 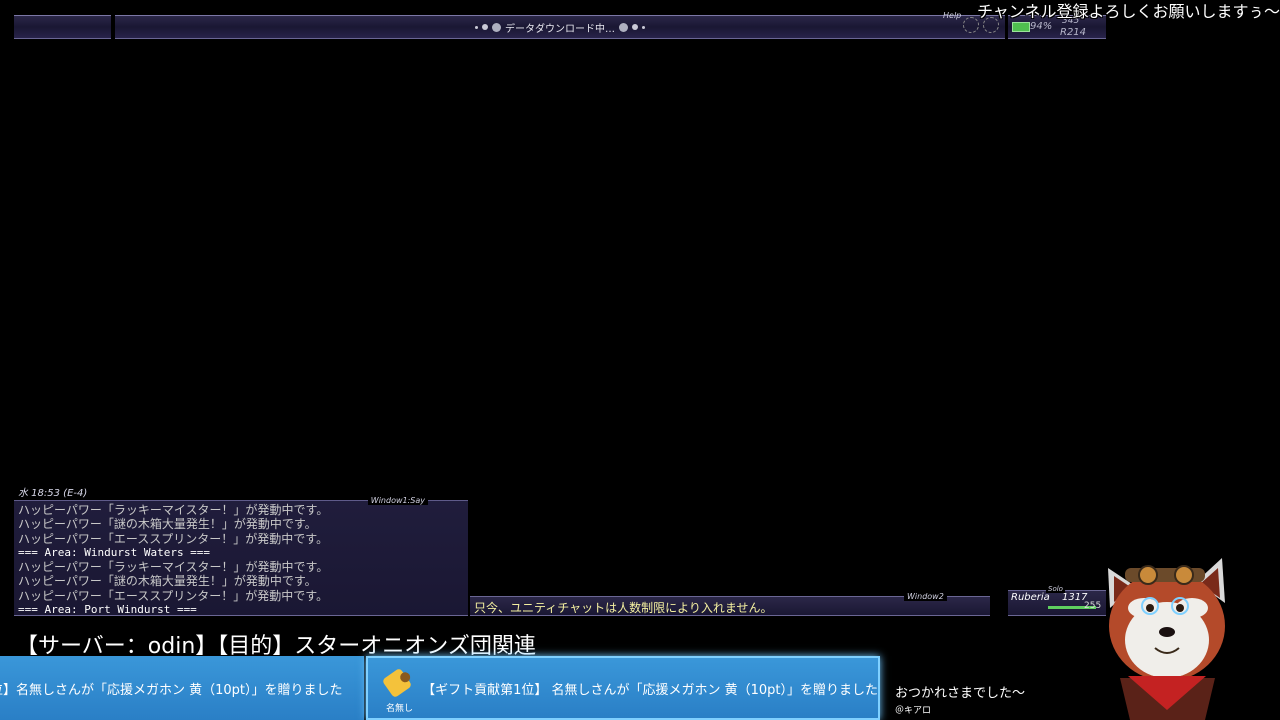 What do you see at coordinates (1093, 606) in the screenshot?
I see `party-member-tp: 255` at bounding box center [1093, 606].